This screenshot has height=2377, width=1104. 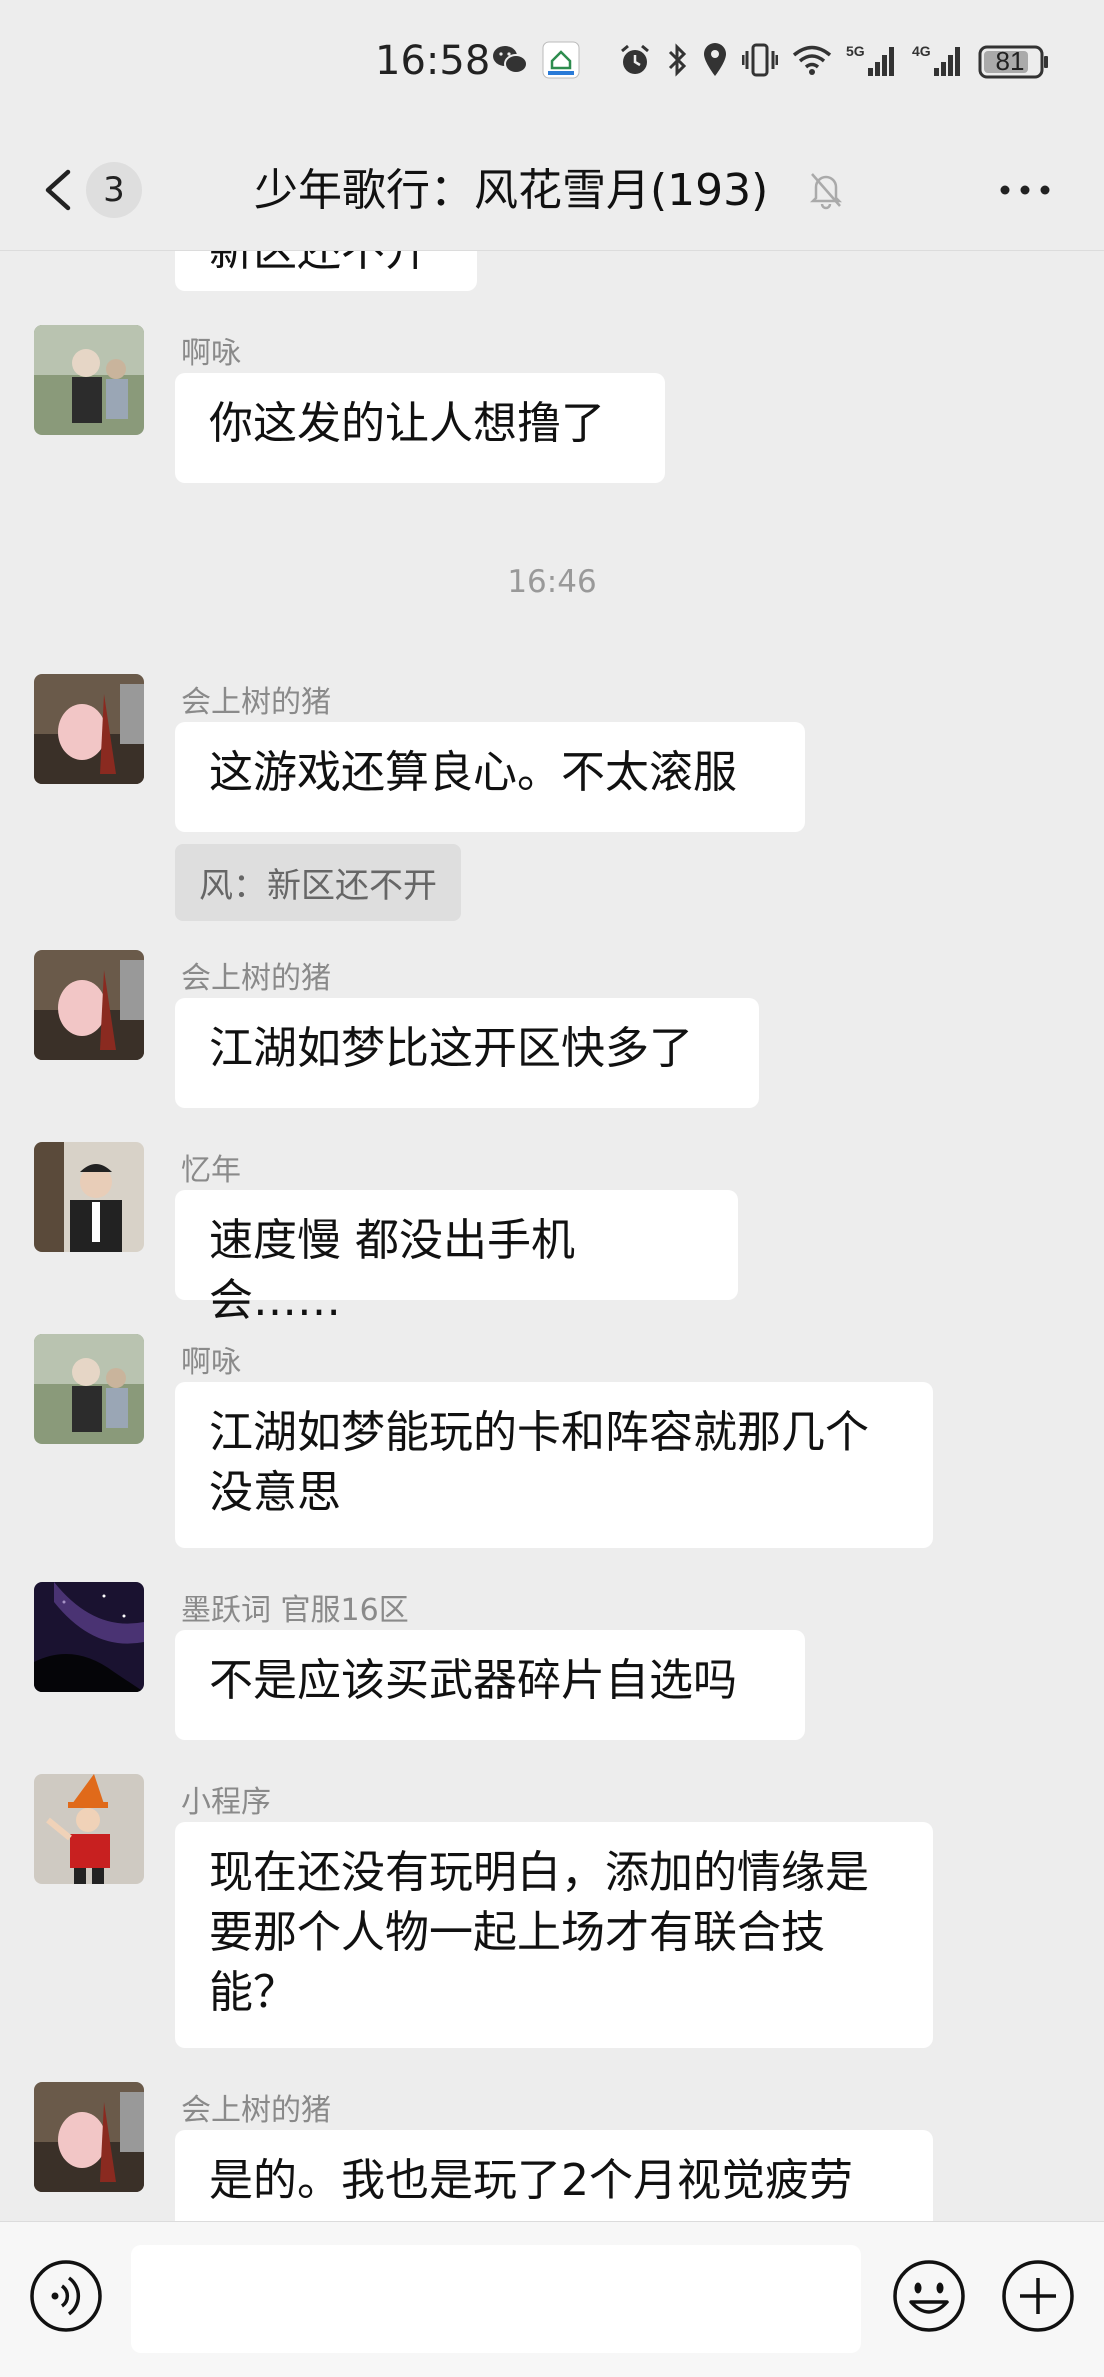 I want to click on more-options-icon, so click(x=1025, y=192).